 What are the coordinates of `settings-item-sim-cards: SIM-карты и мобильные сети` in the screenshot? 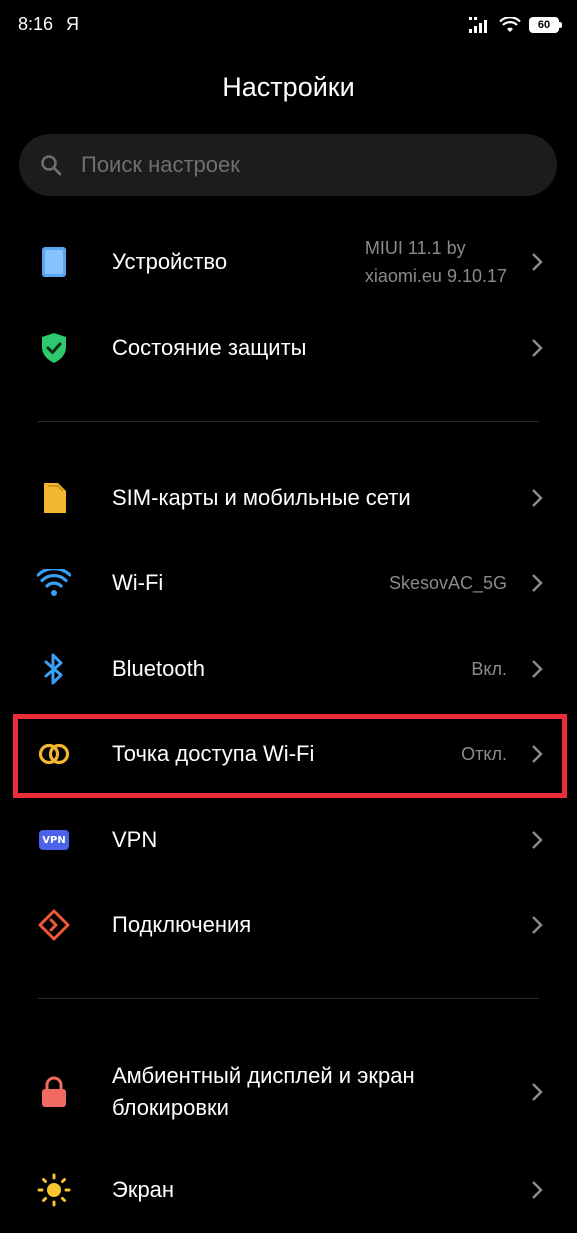 It's located at (288, 498).